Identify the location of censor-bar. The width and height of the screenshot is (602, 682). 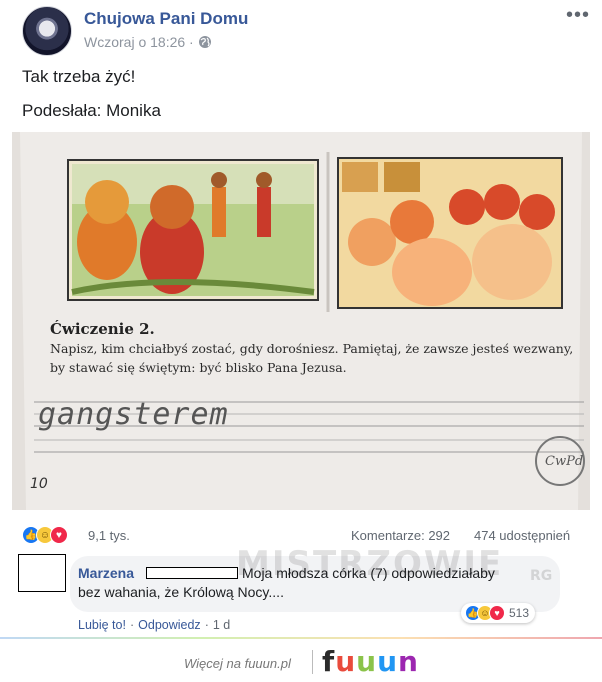
(192, 573).